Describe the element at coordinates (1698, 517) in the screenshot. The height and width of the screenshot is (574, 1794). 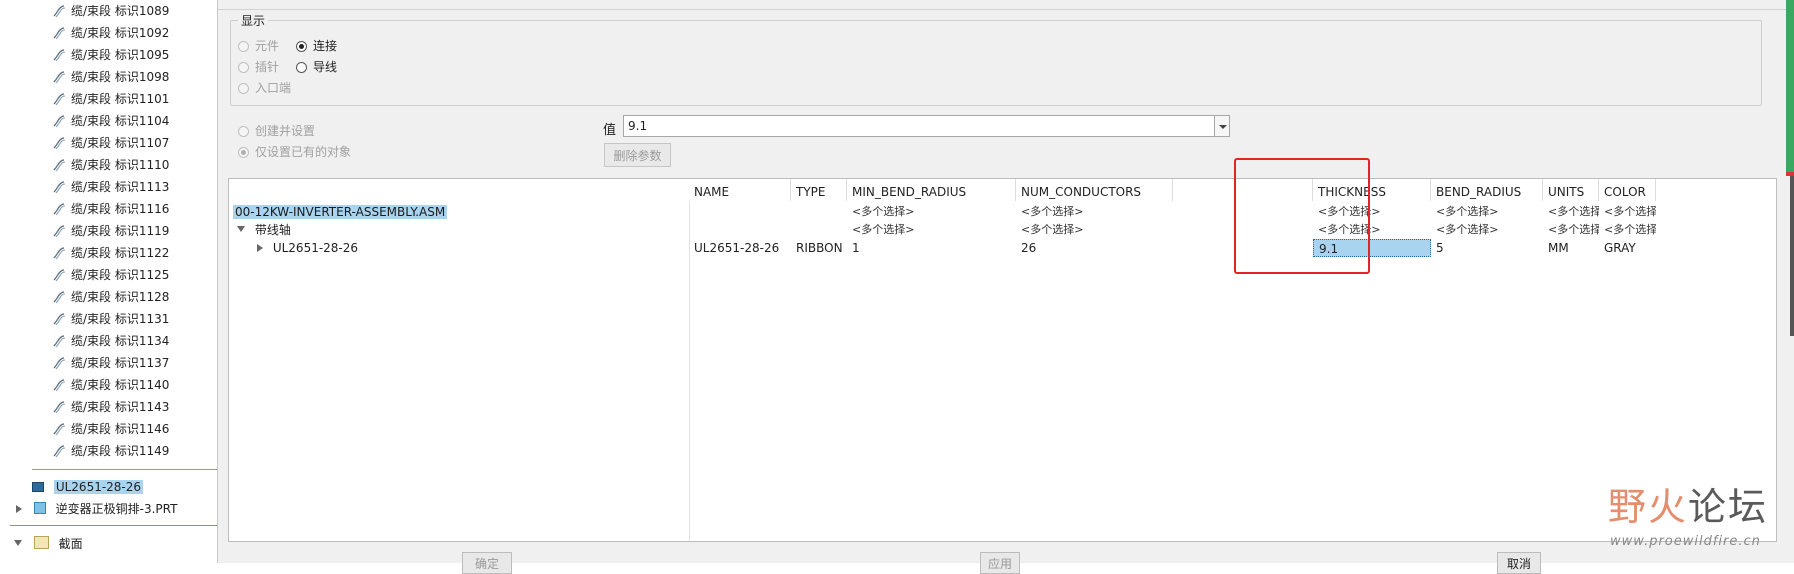
I see `watermark-logo: 野火论坛 www.proewildfire.cn` at that location.